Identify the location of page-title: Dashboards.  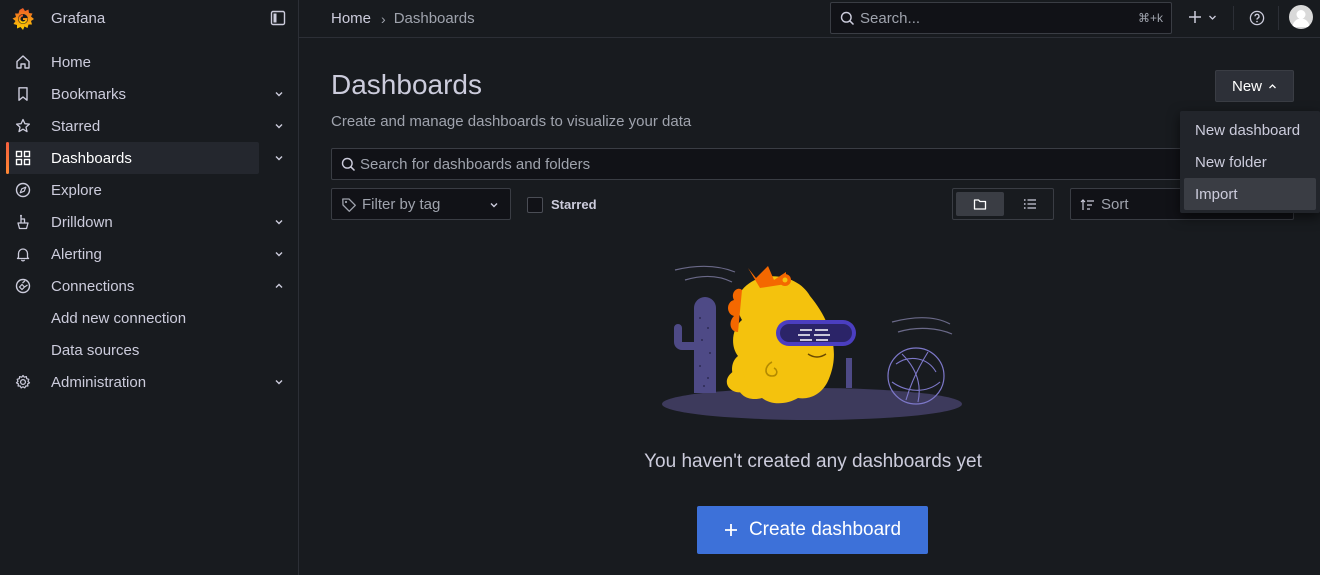
(406, 84).